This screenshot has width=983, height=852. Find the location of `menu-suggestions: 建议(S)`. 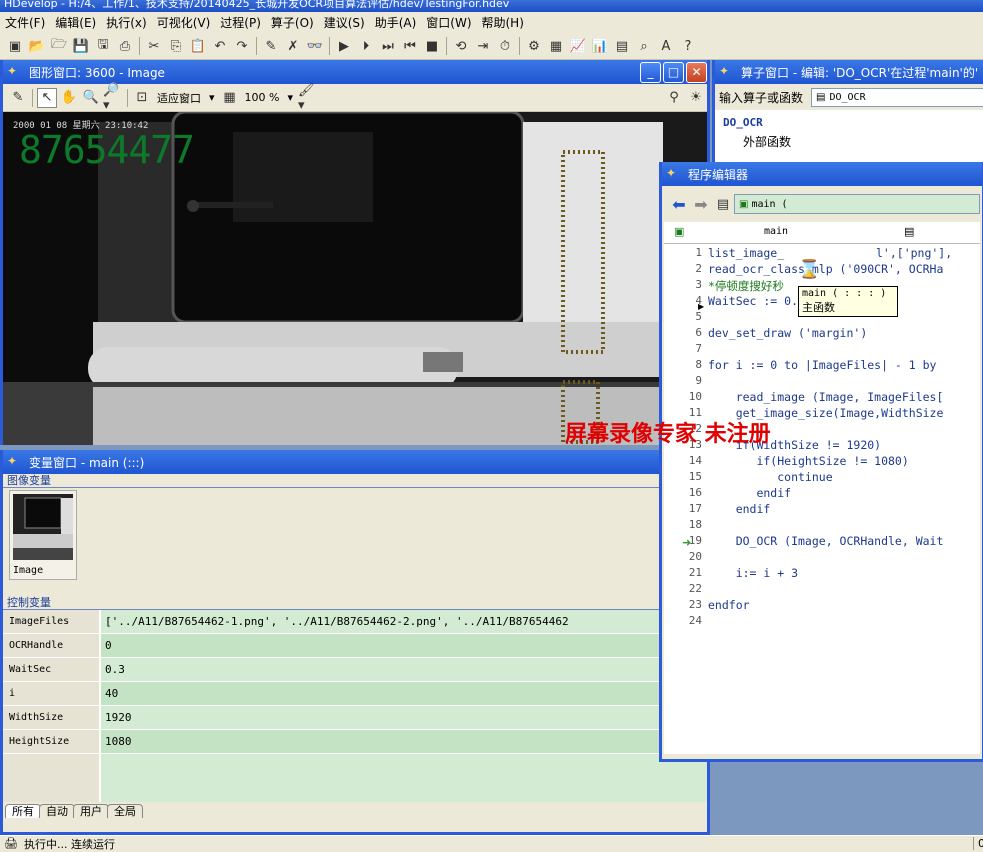

menu-suggestions: 建议(S) is located at coordinates (344, 22).